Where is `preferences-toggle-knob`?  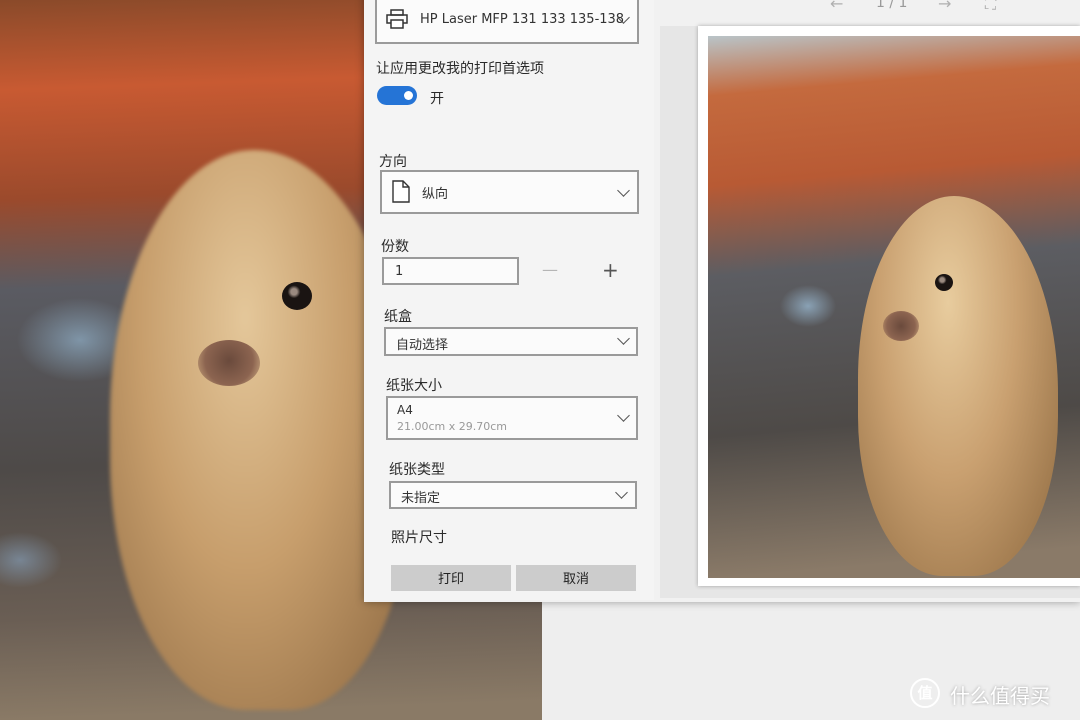
preferences-toggle-knob is located at coordinates (408, 95).